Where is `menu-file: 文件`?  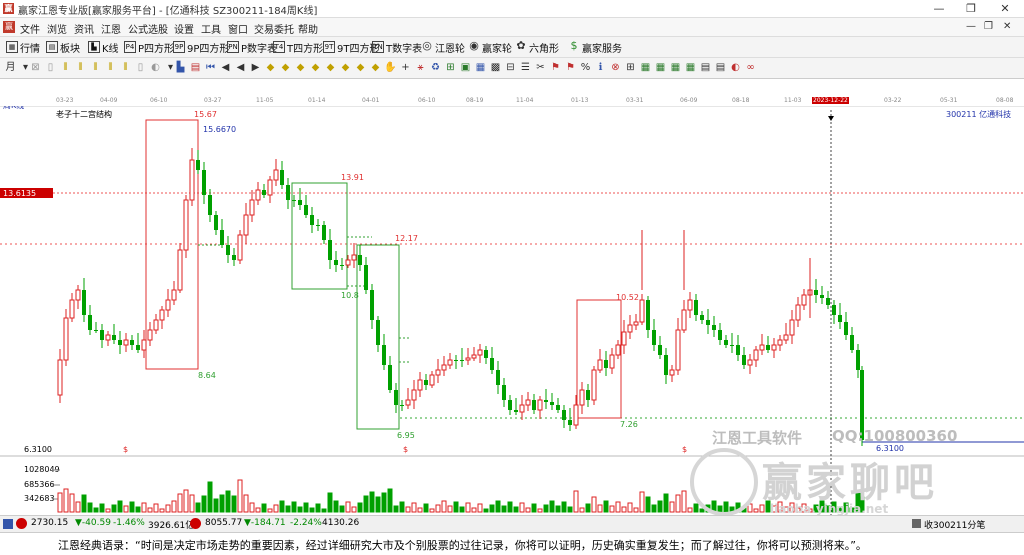 menu-file: 文件 is located at coordinates (30, 28).